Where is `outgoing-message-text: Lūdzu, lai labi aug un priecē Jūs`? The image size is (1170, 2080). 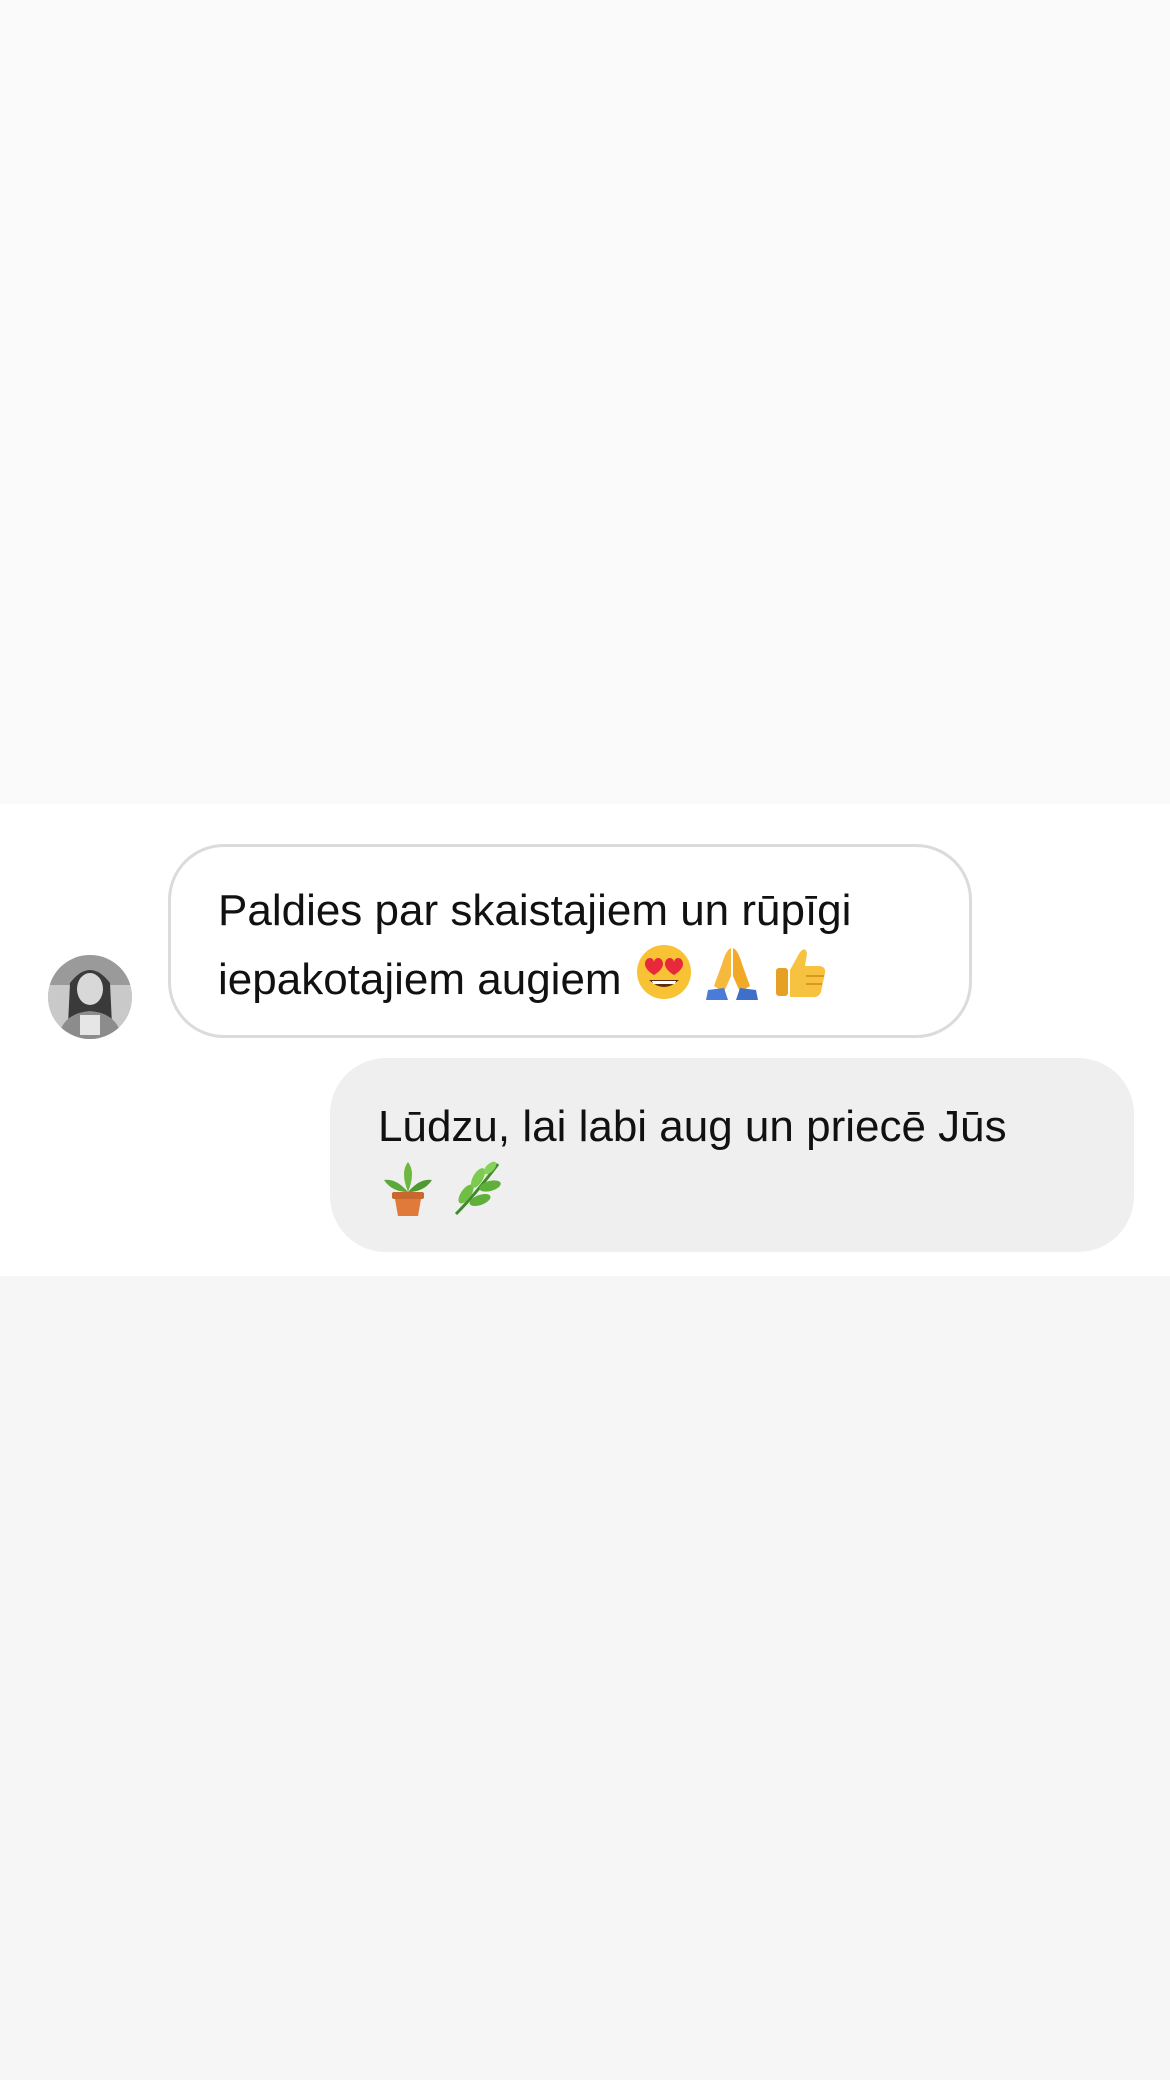 outgoing-message-text: Lūdzu, lai labi aug un priecē Jūs is located at coordinates (692, 1126).